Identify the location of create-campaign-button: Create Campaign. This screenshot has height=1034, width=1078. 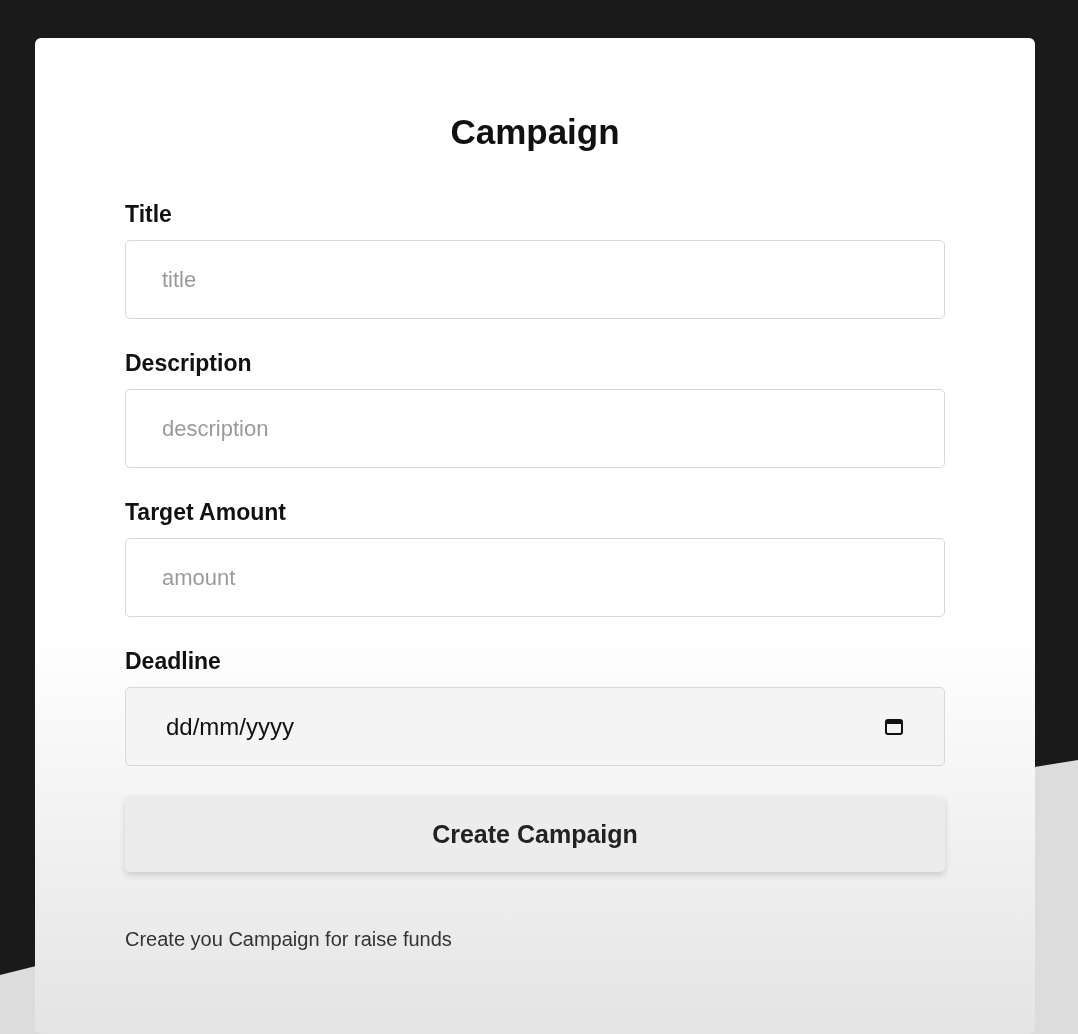
(535, 834).